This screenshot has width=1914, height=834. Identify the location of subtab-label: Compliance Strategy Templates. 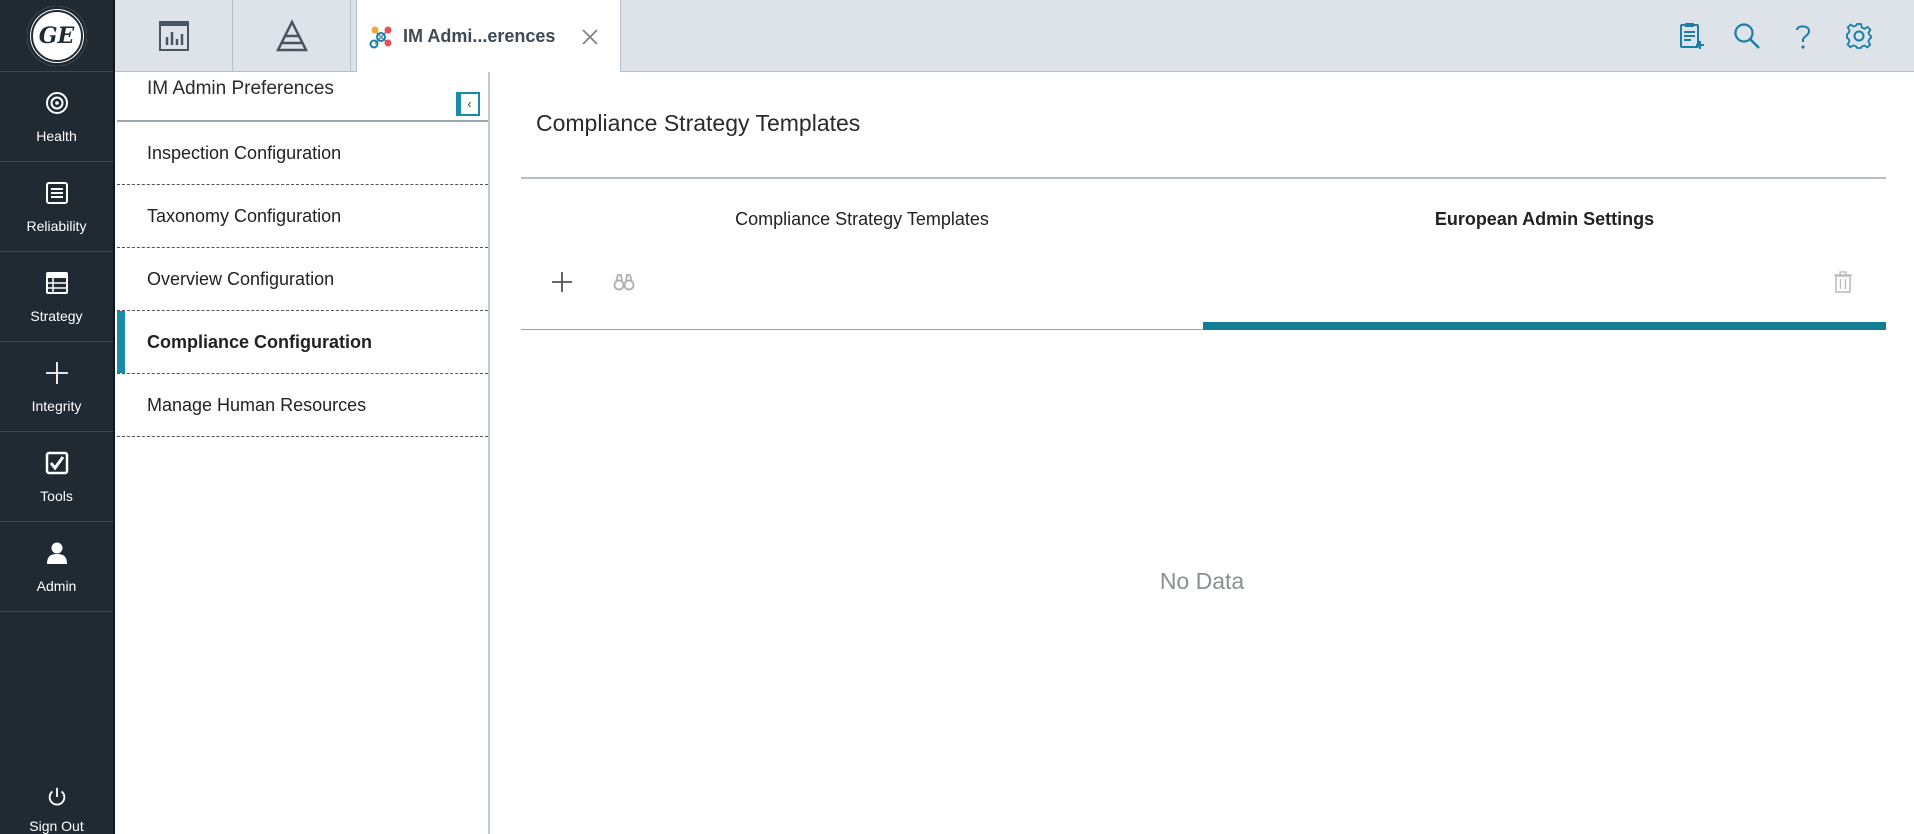
(862, 219).